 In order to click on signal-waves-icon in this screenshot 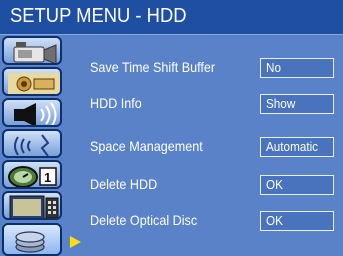, I will do `click(32, 145)`.